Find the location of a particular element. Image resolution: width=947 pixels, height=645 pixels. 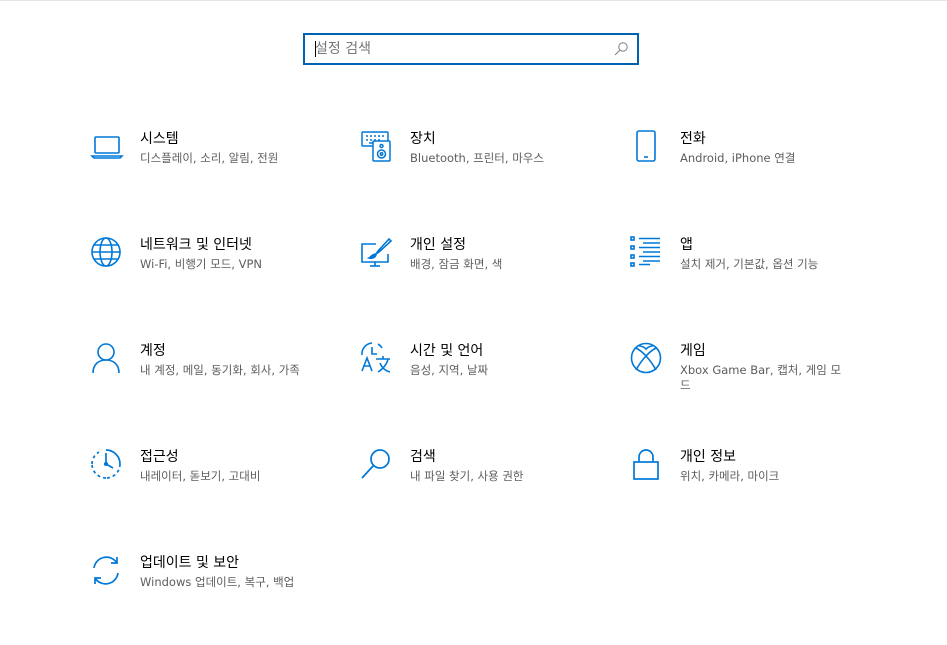

tile-description: 위치, 카메라, 마이크 is located at coordinates (730, 476).